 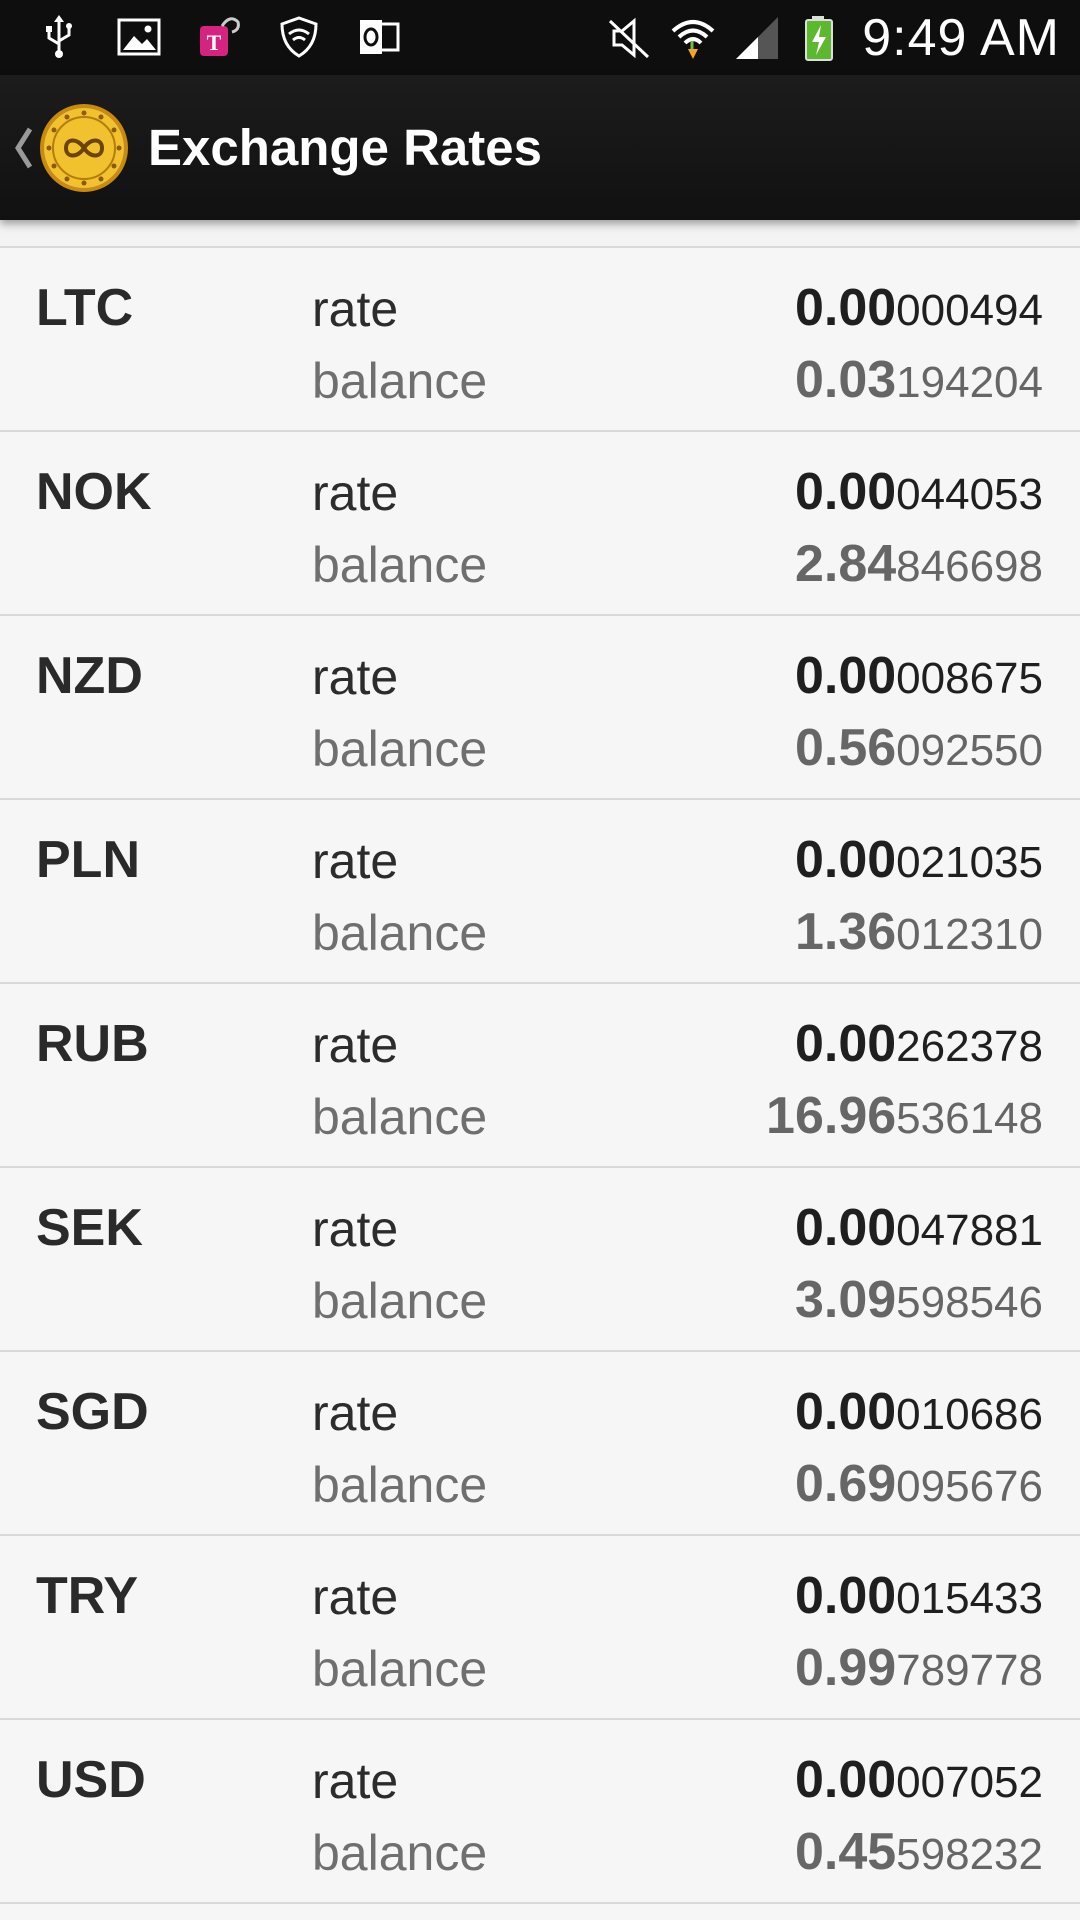 What do you see at coordinates (89, 1228) in the screenshot?
I see `currency-code: SEK` at bounding box center [89, 1228].